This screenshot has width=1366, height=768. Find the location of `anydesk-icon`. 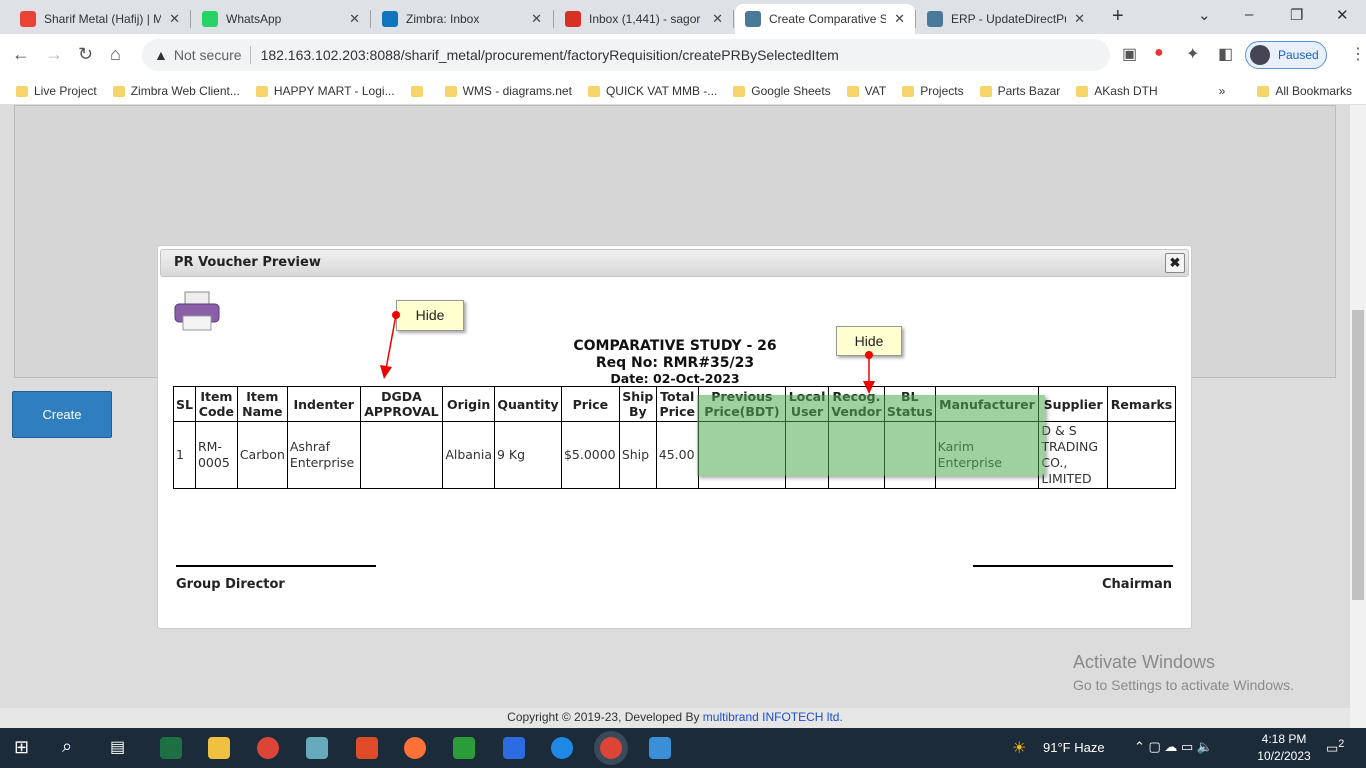

anydesk-icon is located at coordinates (367, 748).